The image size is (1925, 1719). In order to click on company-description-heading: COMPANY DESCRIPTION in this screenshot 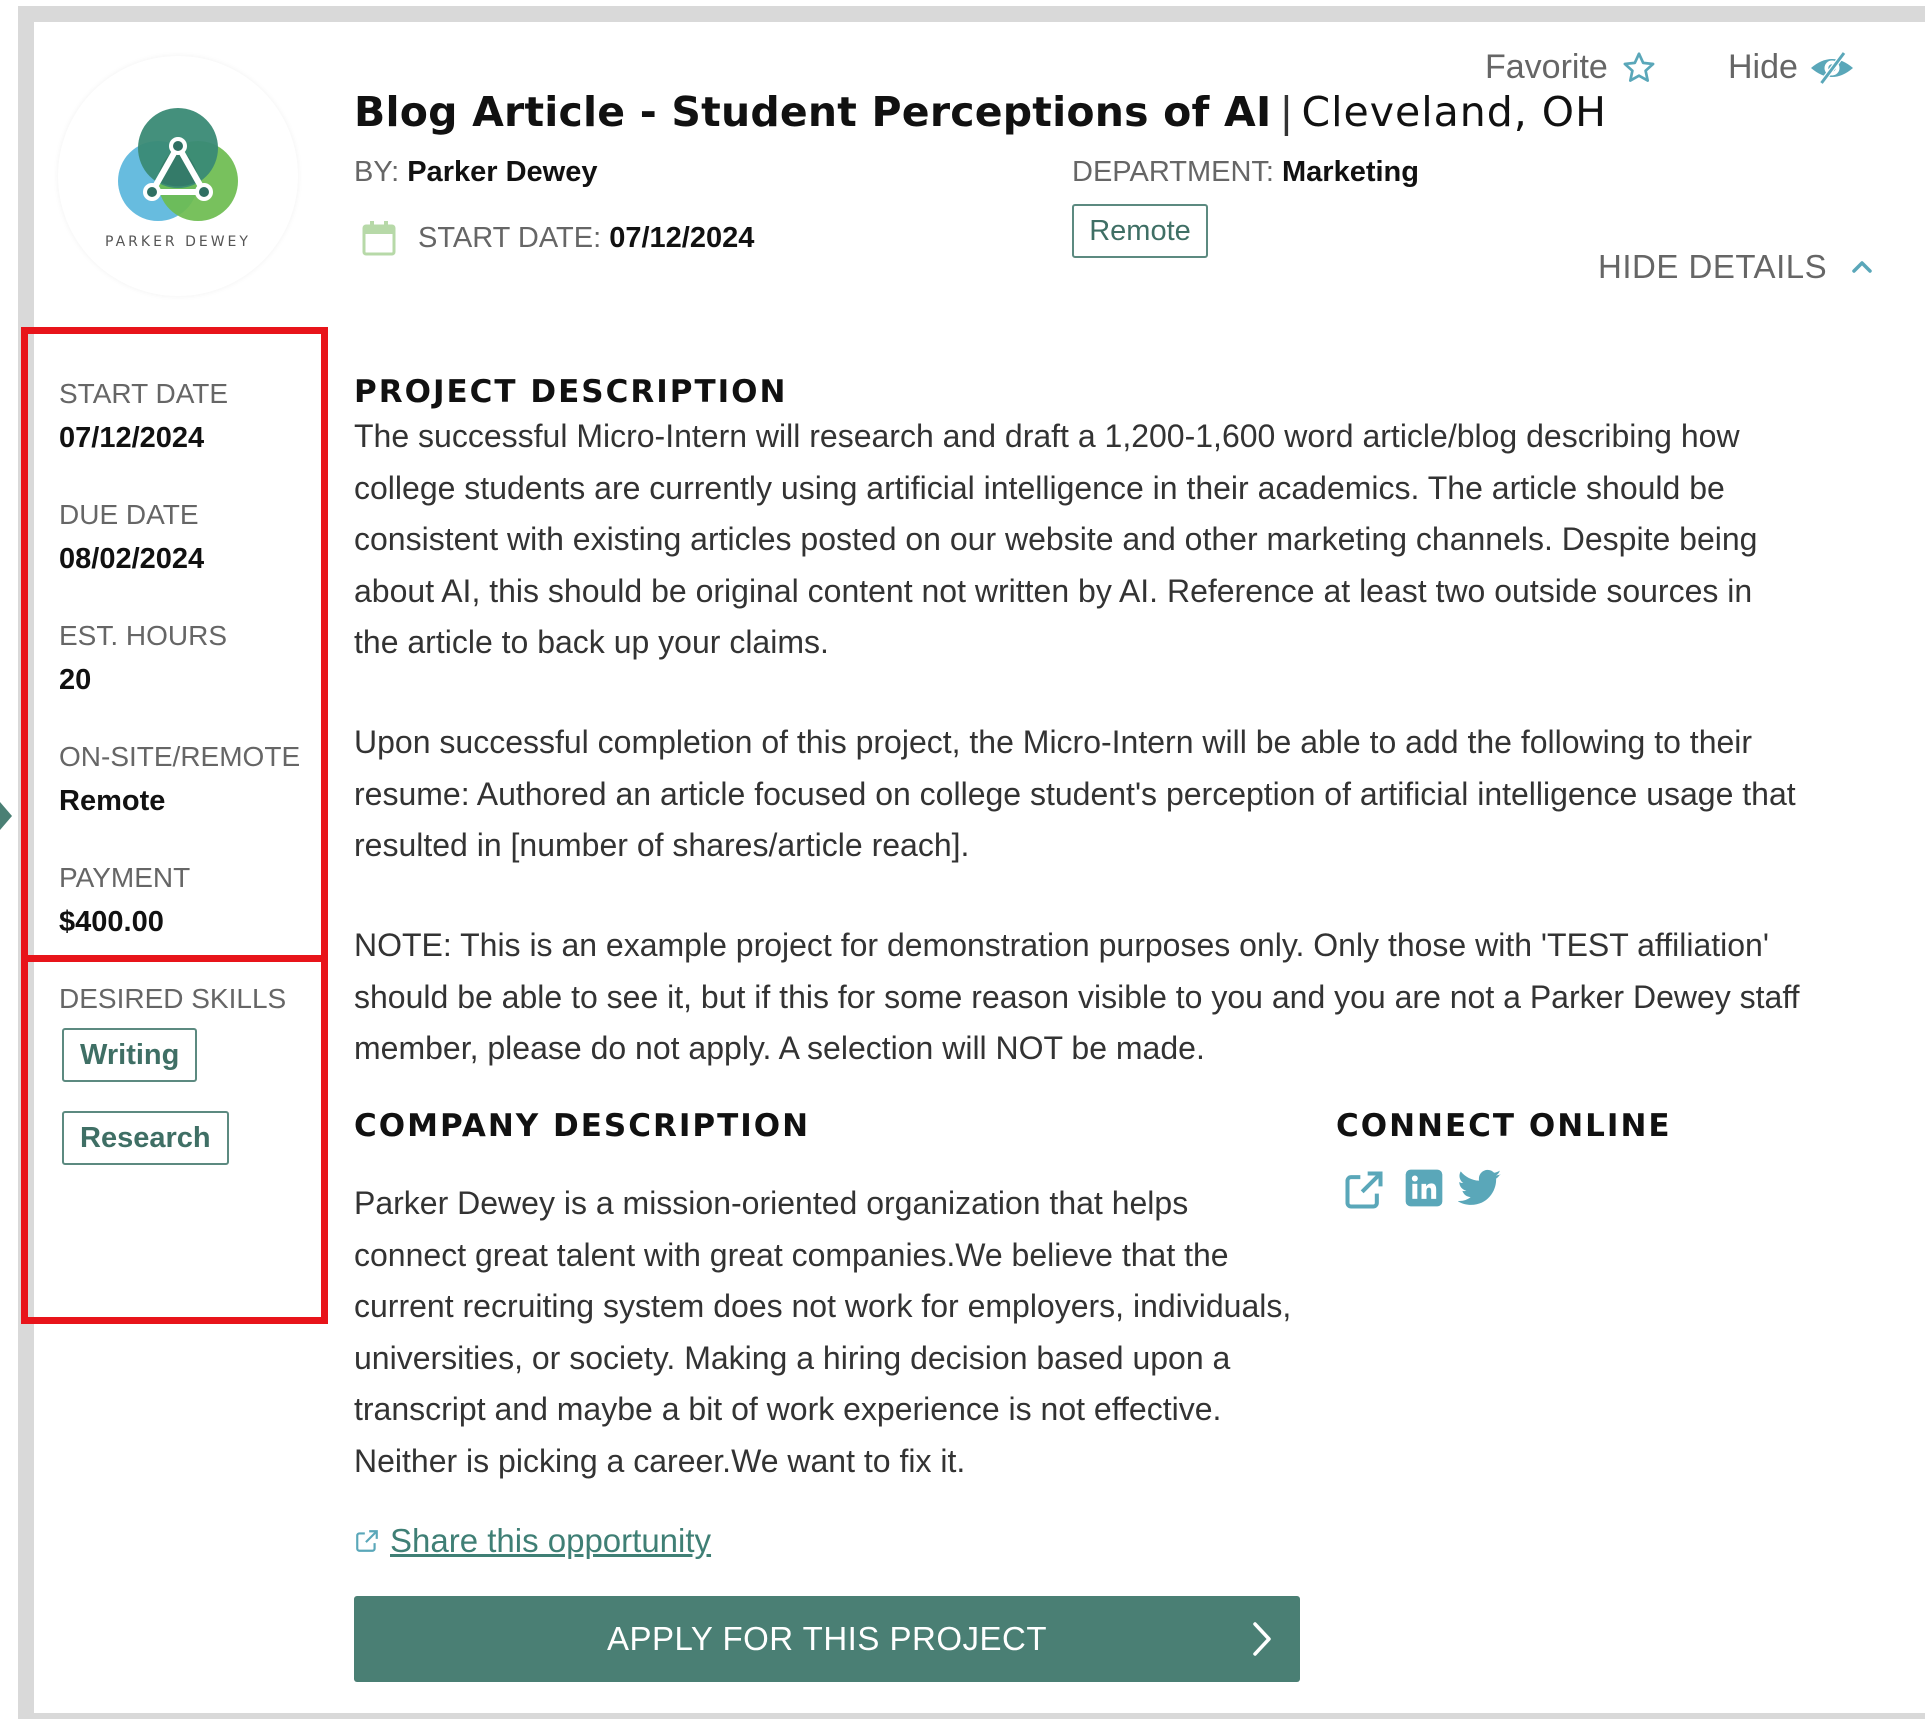, I will do `click(582, 1126)`.